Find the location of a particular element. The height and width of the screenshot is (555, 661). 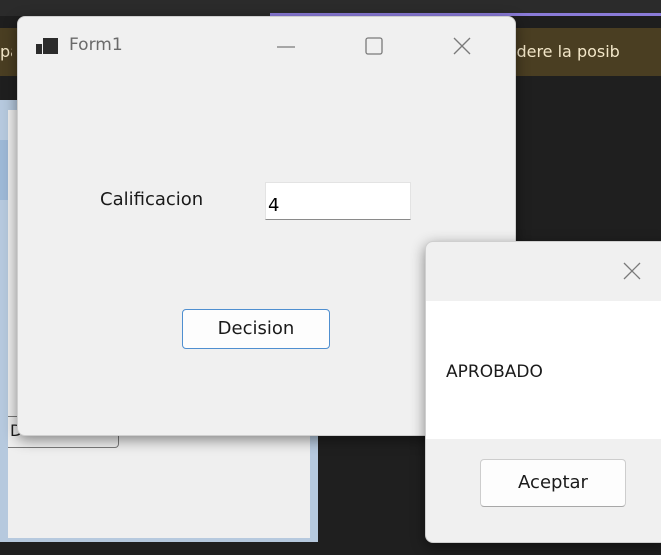

minimize-icon is located at coordinates (286, 47).